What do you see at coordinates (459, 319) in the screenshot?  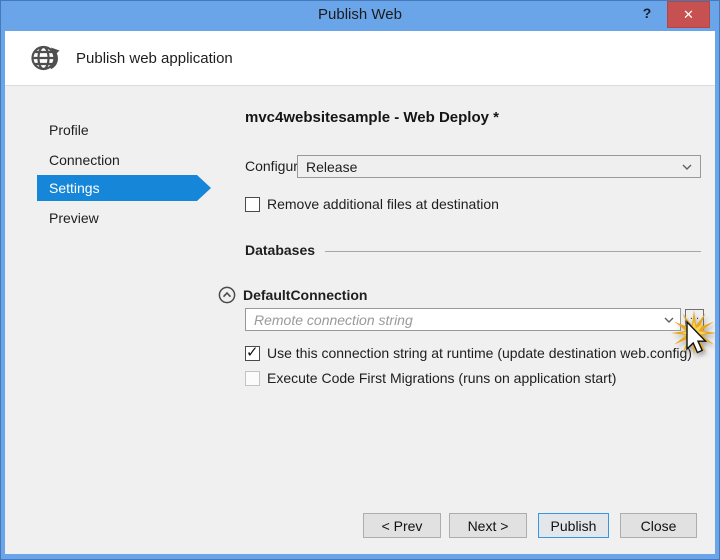 I see `connection-string-input` at bounding box center [459, 319].